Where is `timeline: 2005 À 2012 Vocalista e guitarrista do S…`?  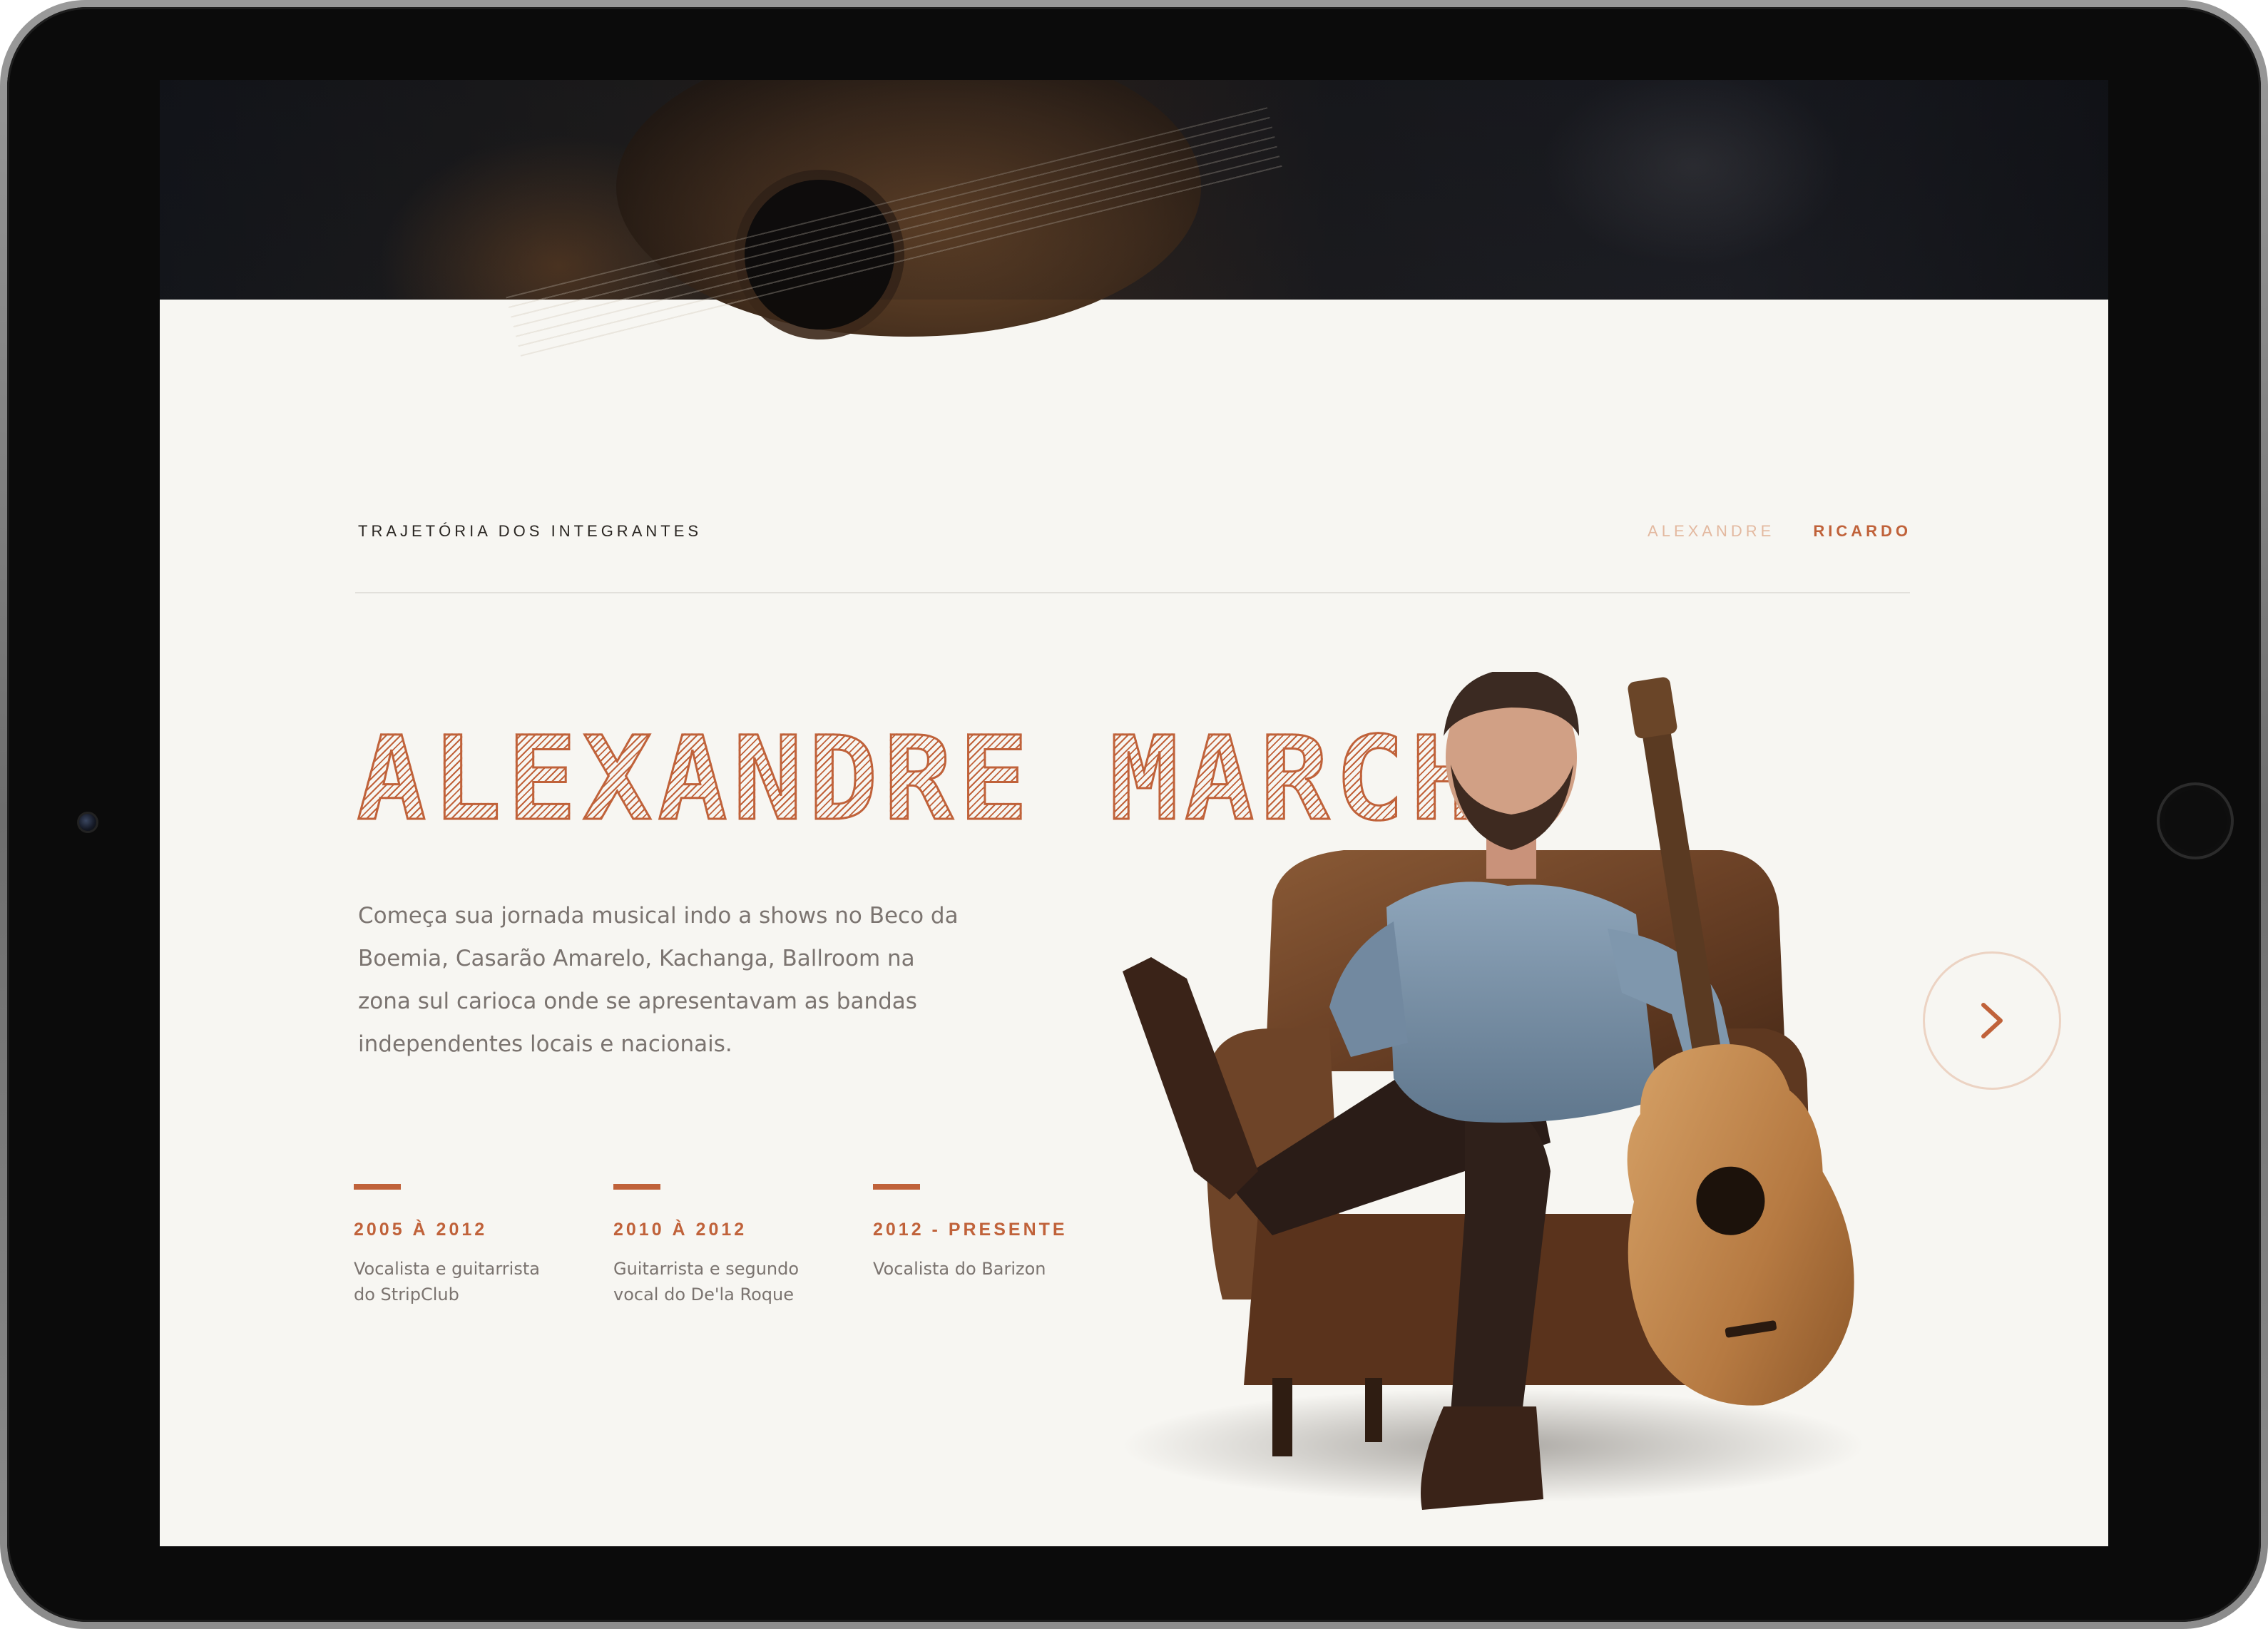 timeline: 2005 À 2012 Vocalista e guitarrista do S… is located at coordinates (743, 1245).